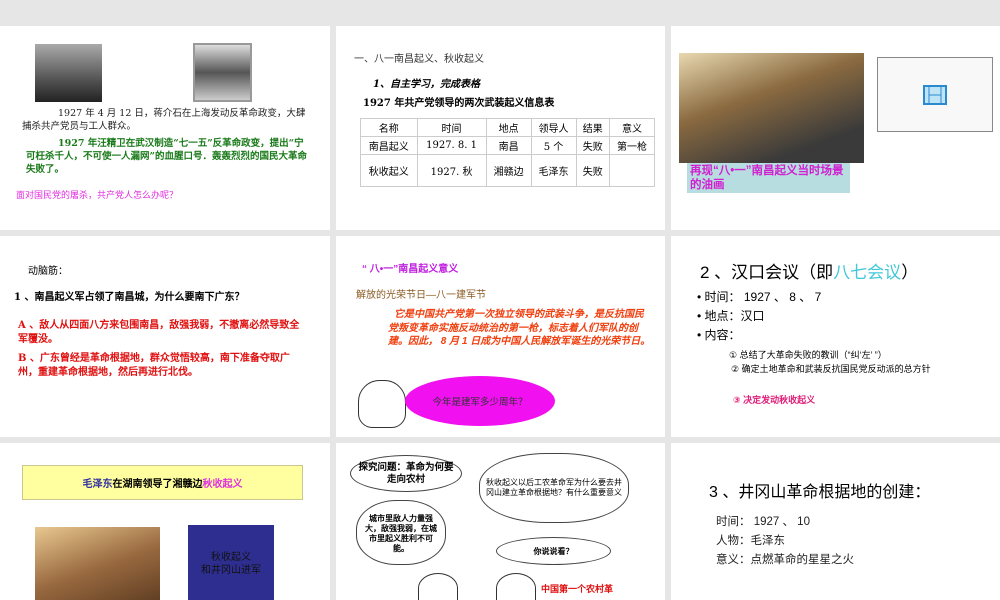  What do you see at coordinates (763, 522) in the screenshot?
I see `detail-line: 时间： 1927 、 10` at bounding box center [763, 522].